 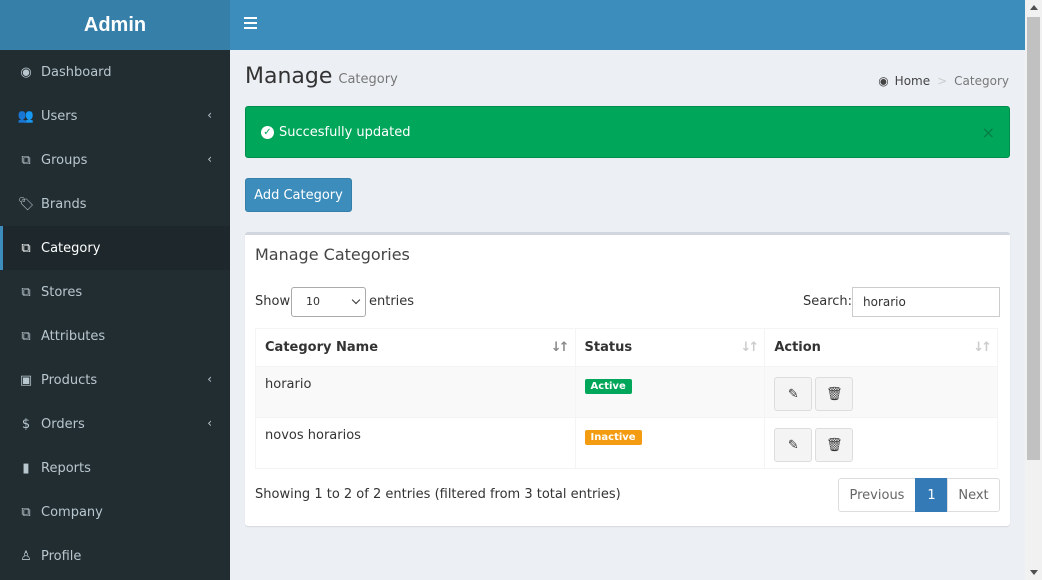 What do you see at coordinates (670, 347) in the screenshot?
I see `column-header-status: Status ↓↑` at bounding box center [670, 347].